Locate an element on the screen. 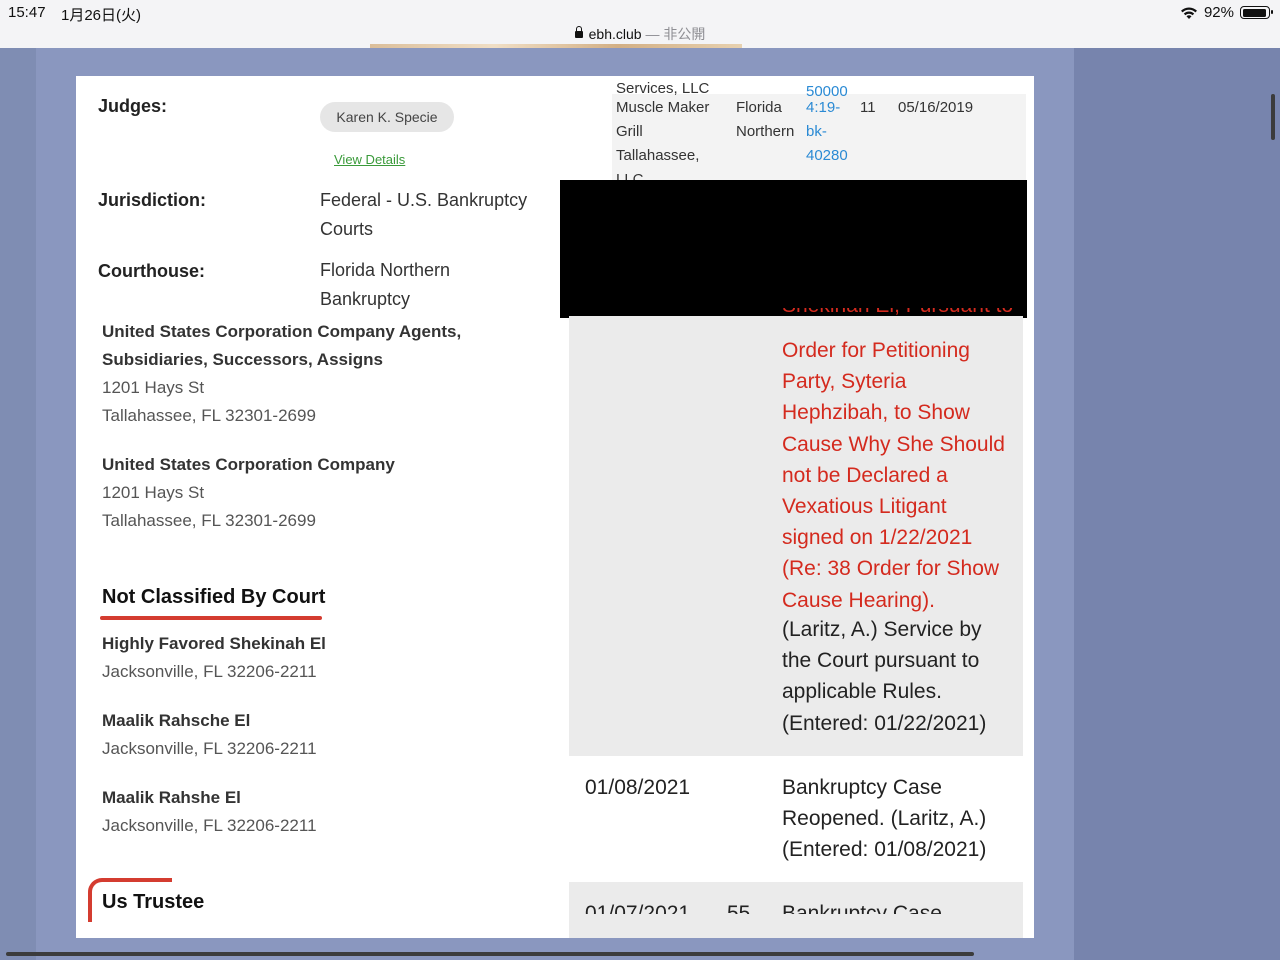 Image resolution: width=1280 pixels, height=960 pixels. case-number-link: 40280 is located at coordinates (827, 156).